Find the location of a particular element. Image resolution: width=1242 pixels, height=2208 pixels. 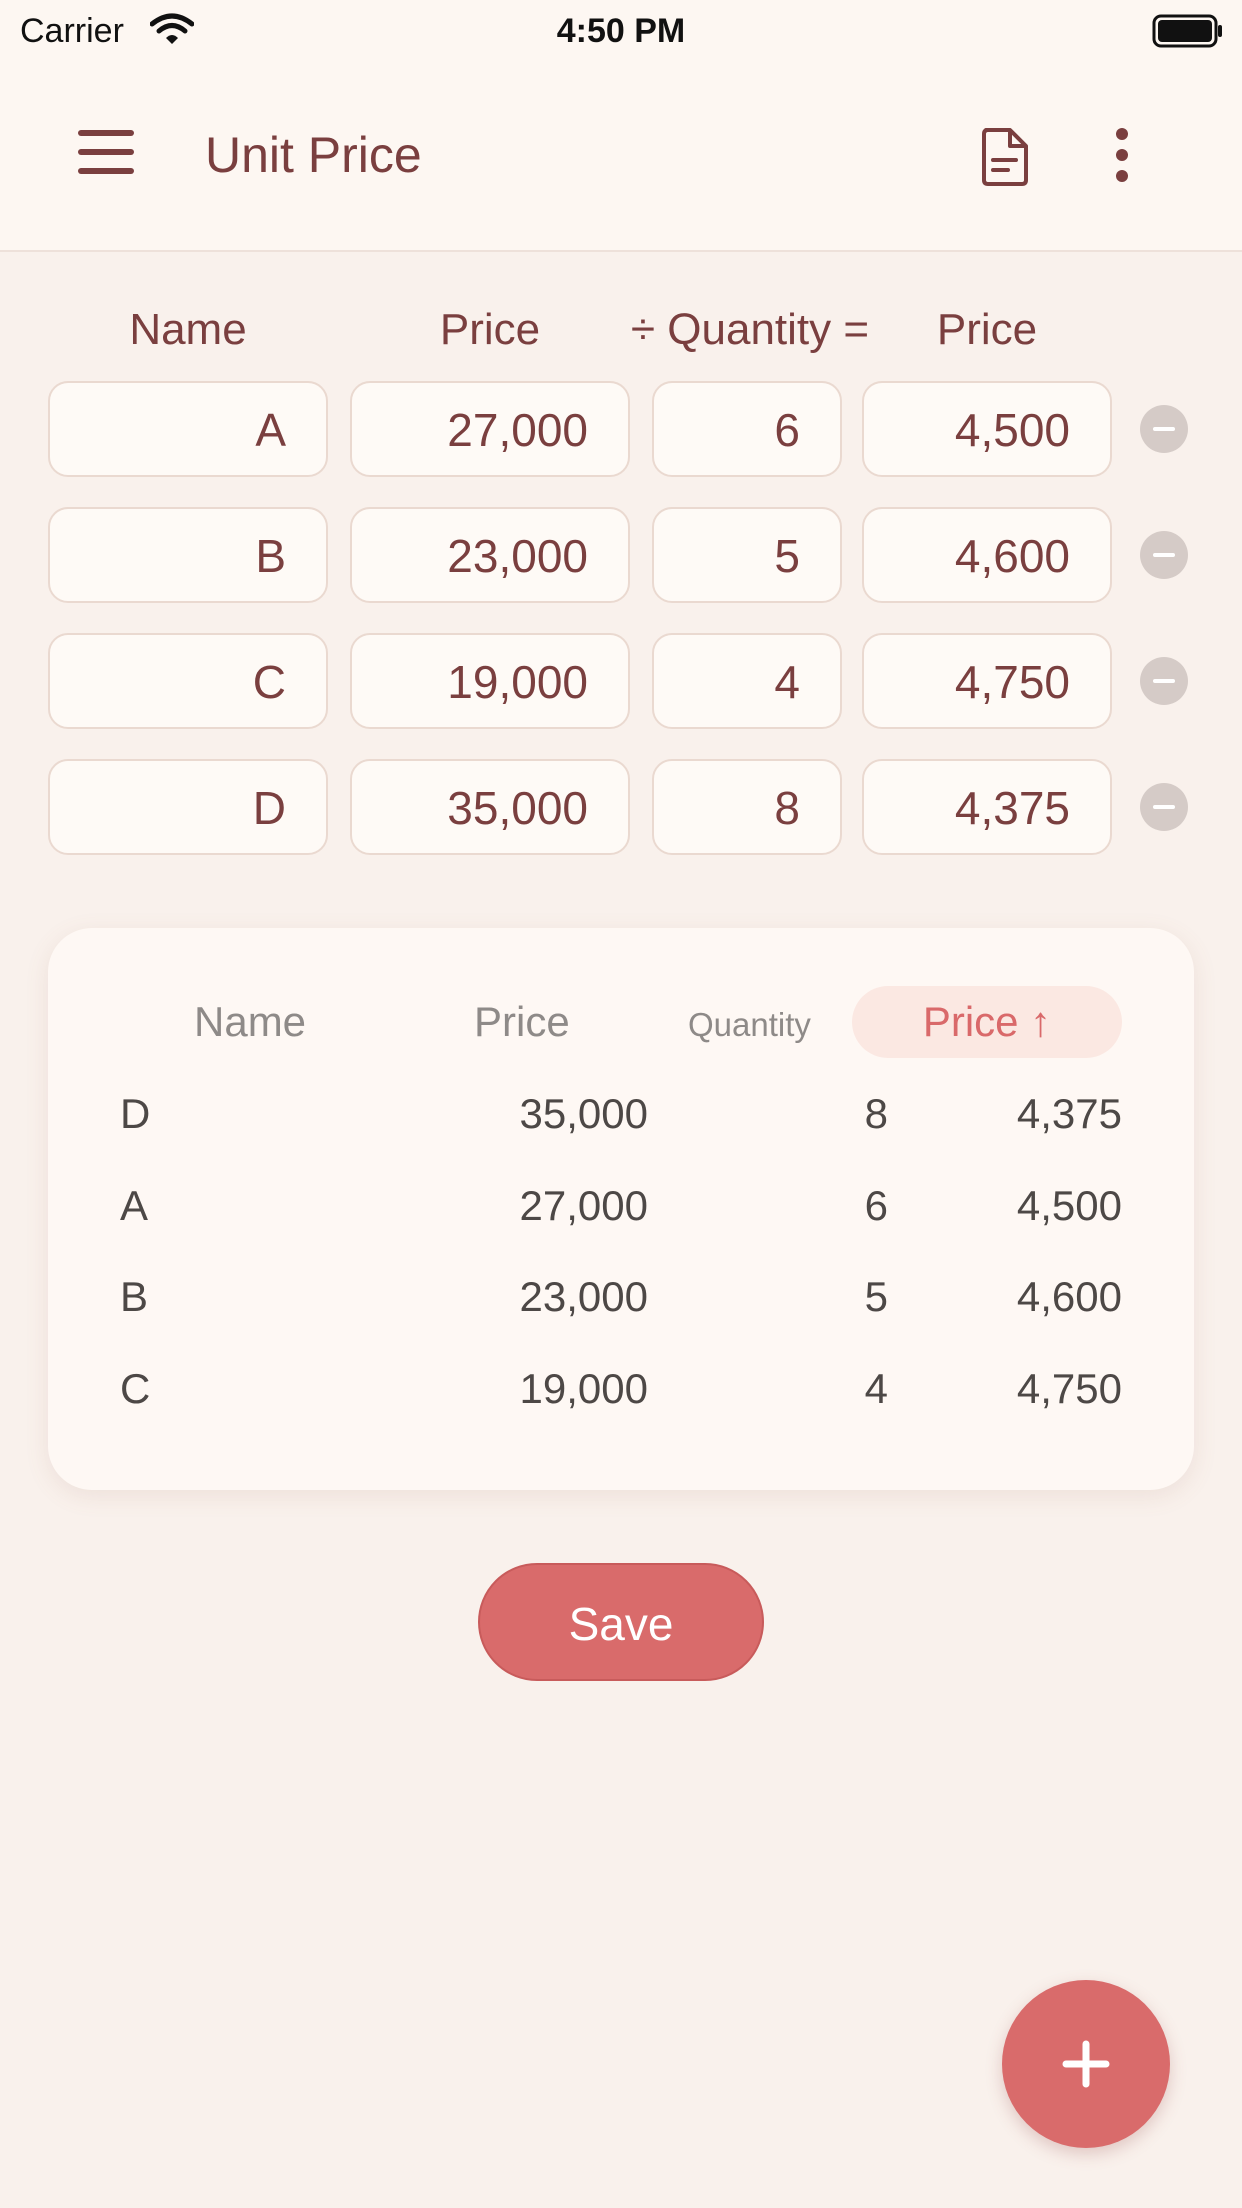

result-quantity: 4 is located at coordinates (876, 1388).